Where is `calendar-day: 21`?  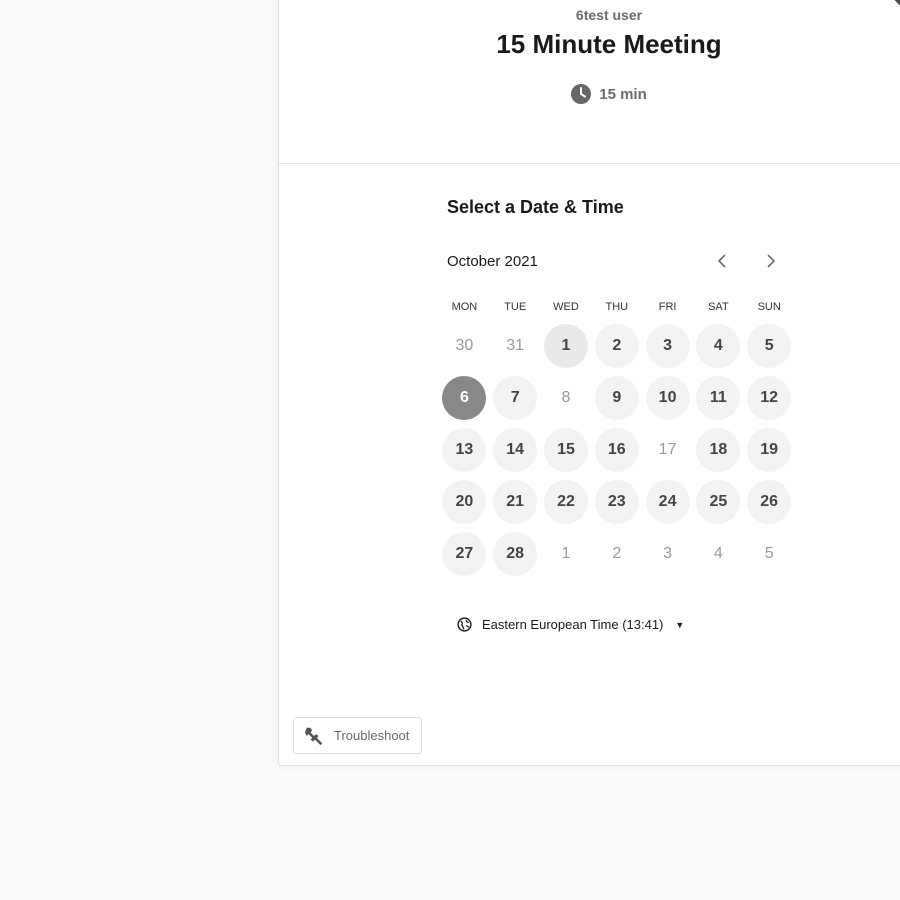 calendar-day: 21 is located at coordinates (515, 502).